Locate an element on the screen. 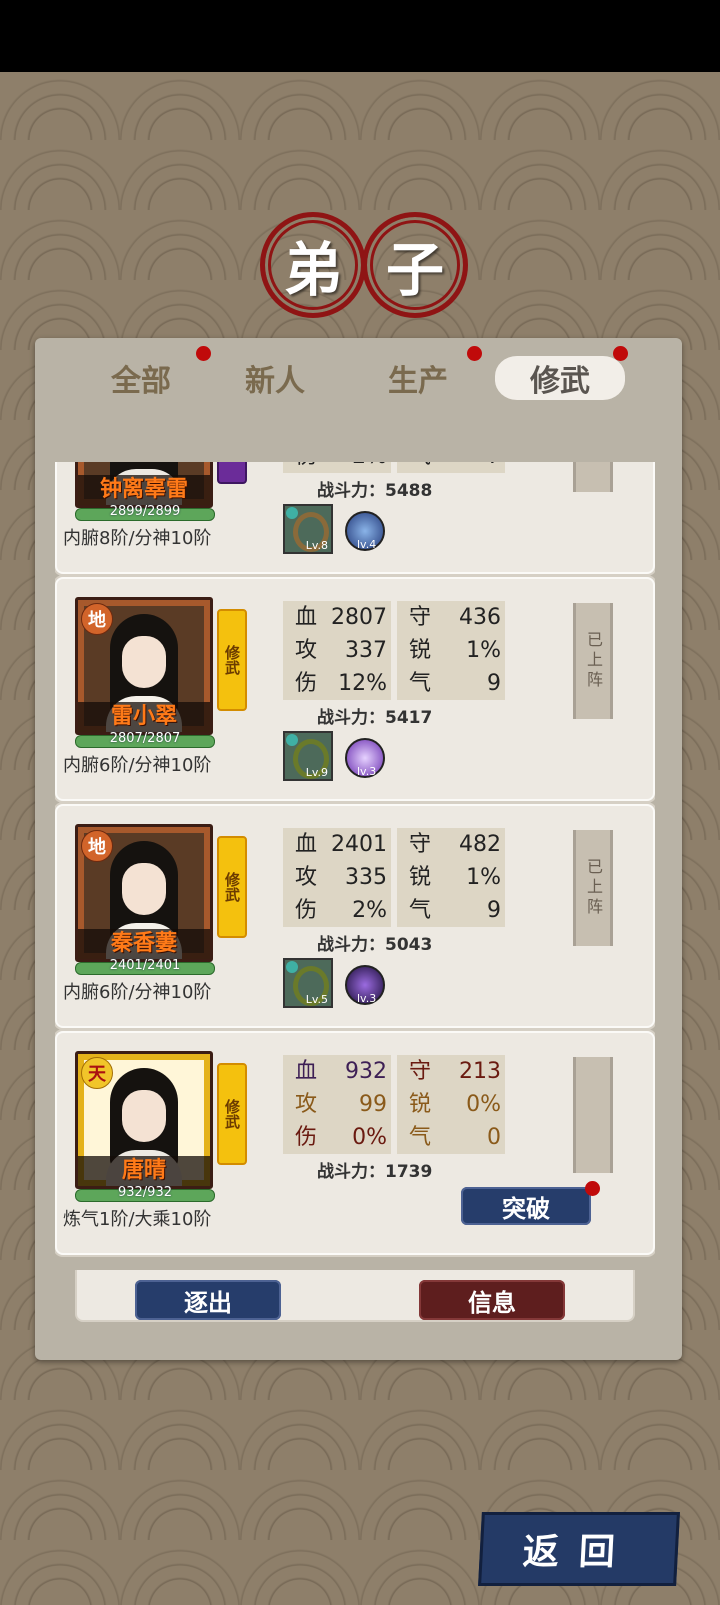 The image size is (720, 1605). info-button: 信息 is located at coordinates (492, 1300).